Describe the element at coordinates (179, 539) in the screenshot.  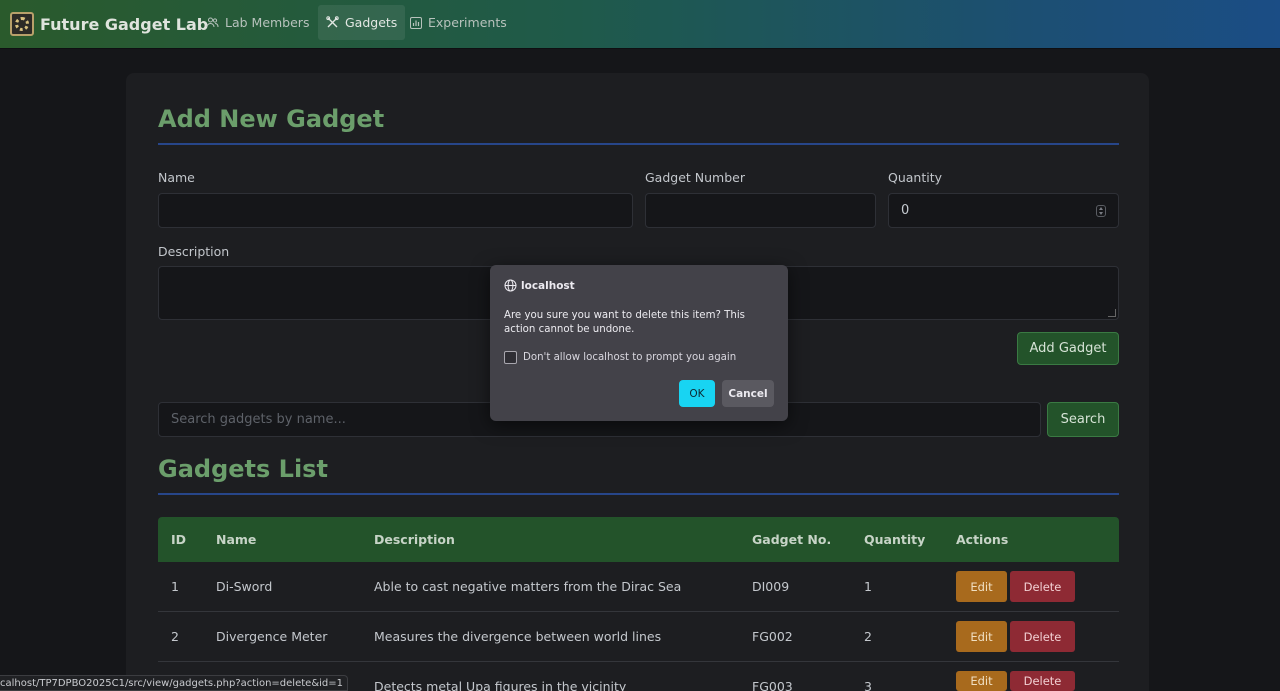
I see `col-id: ID` at that location.